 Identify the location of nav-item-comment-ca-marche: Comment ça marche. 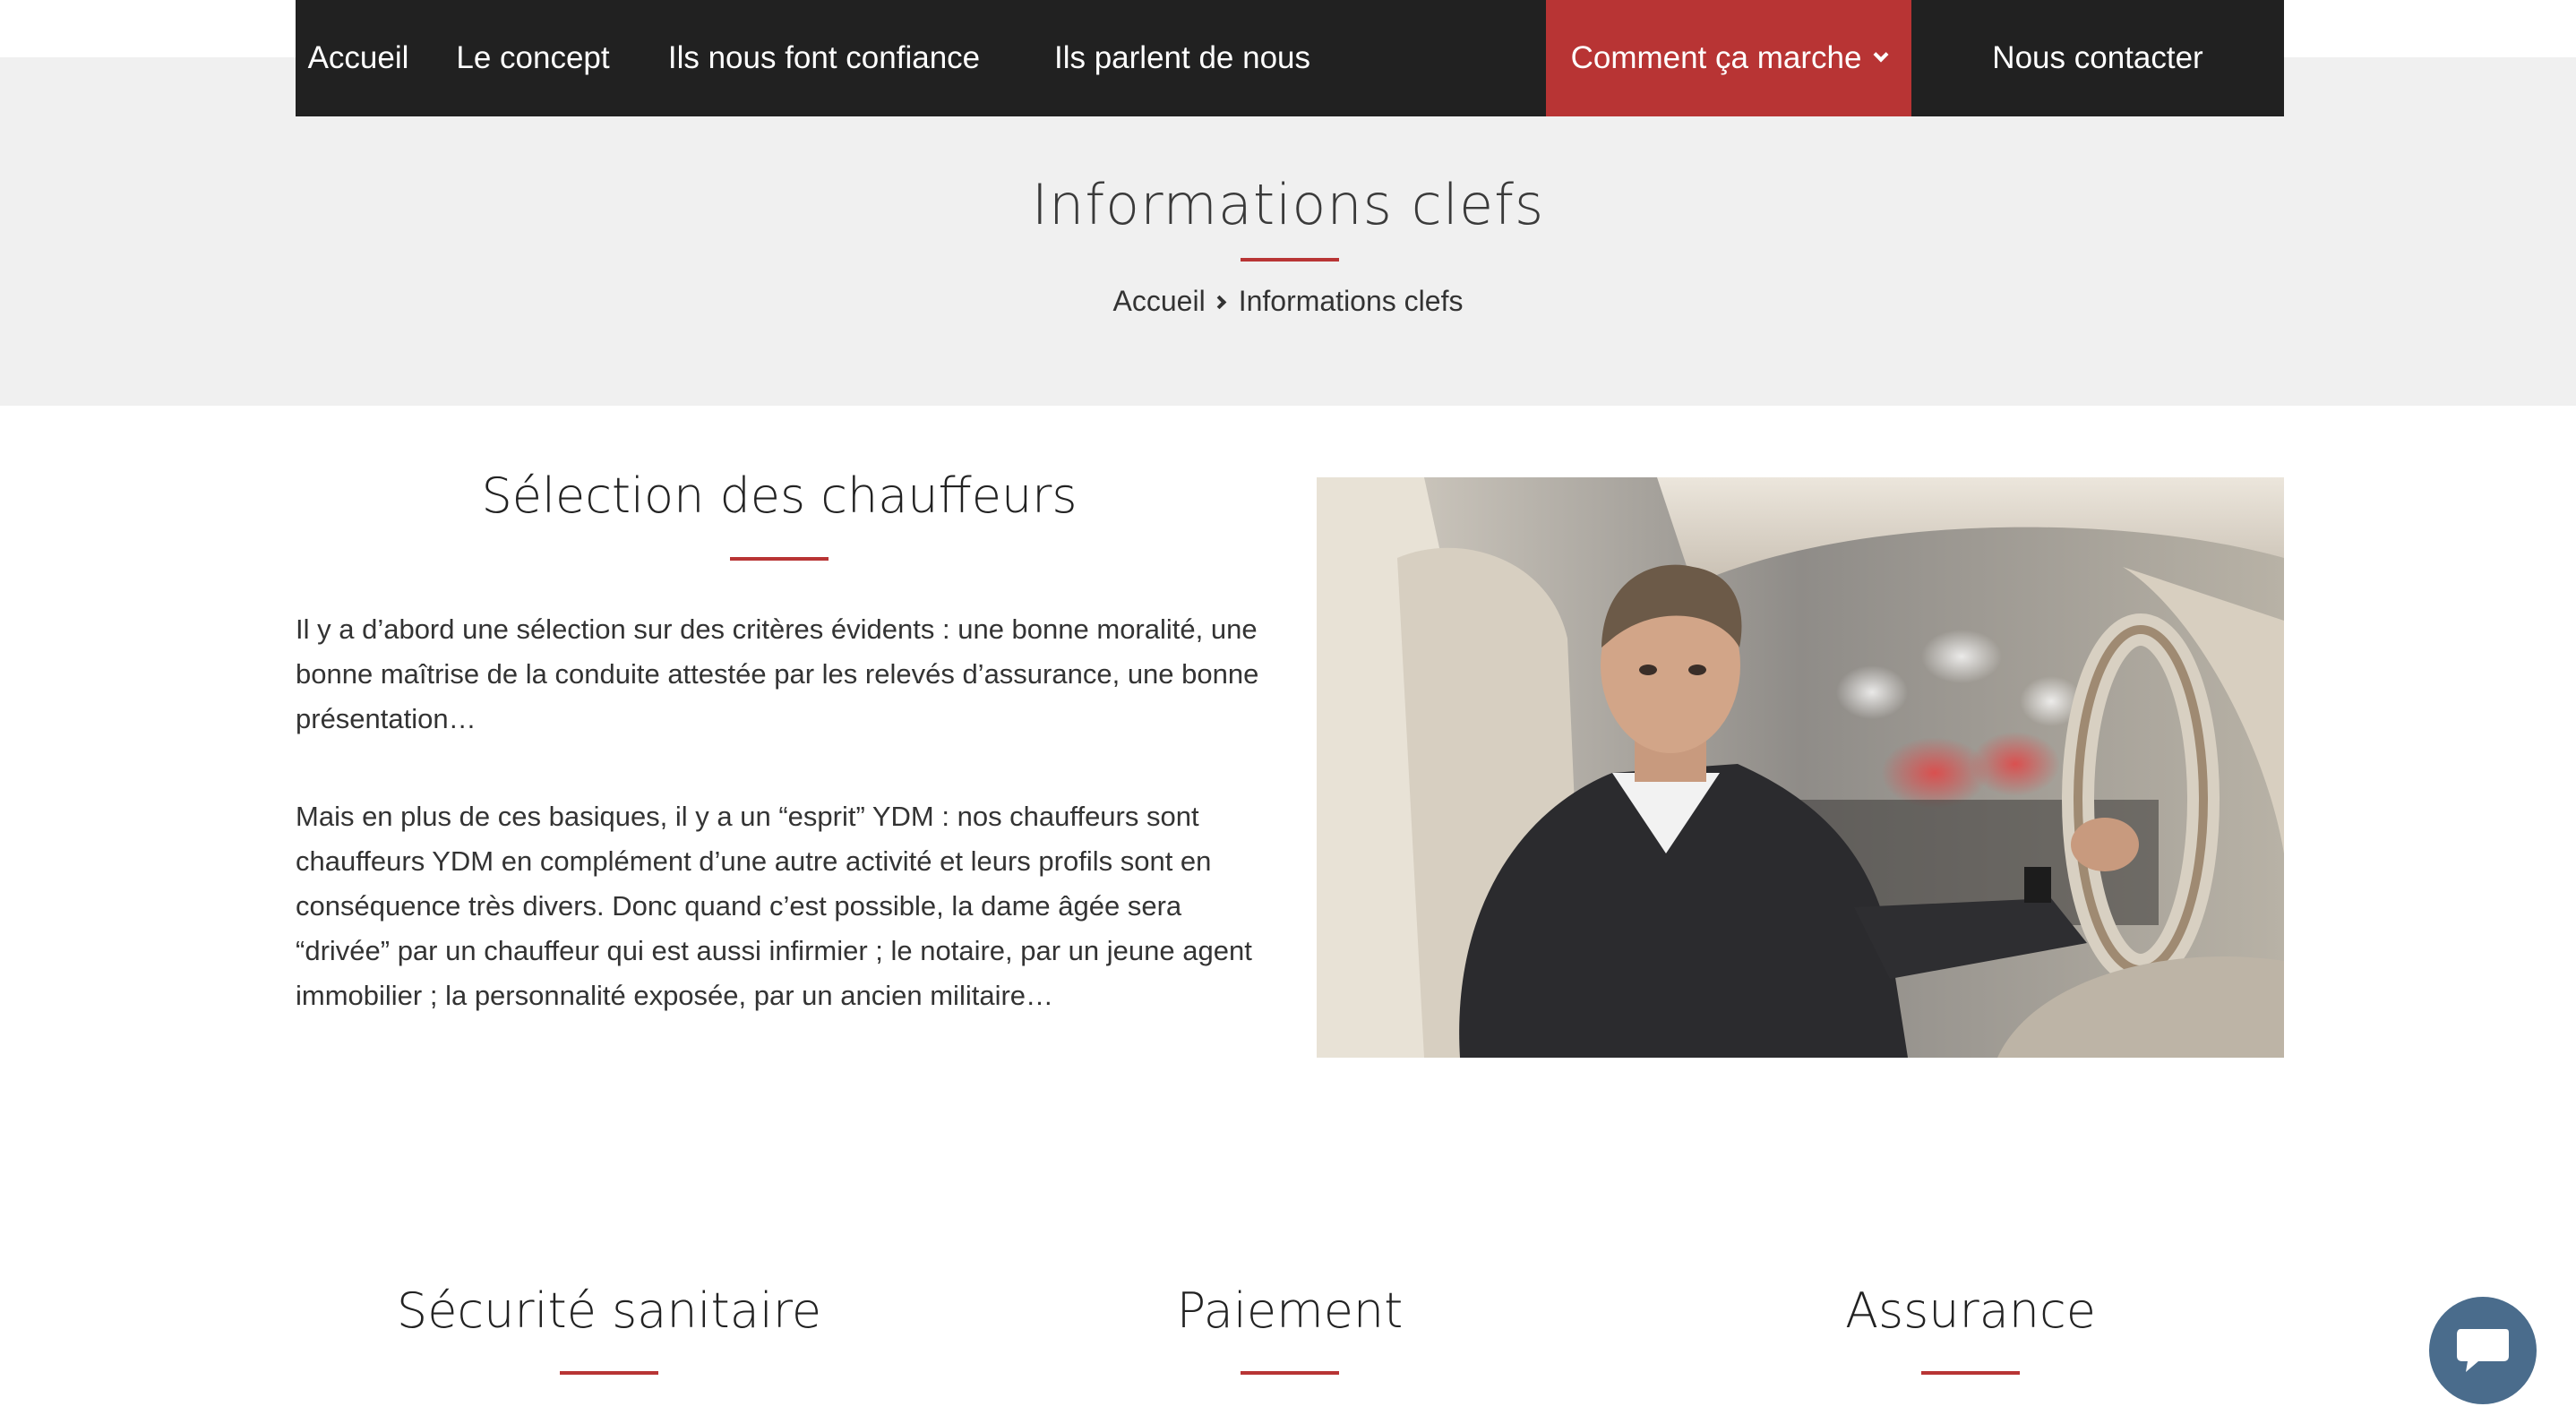
(1728, 58).